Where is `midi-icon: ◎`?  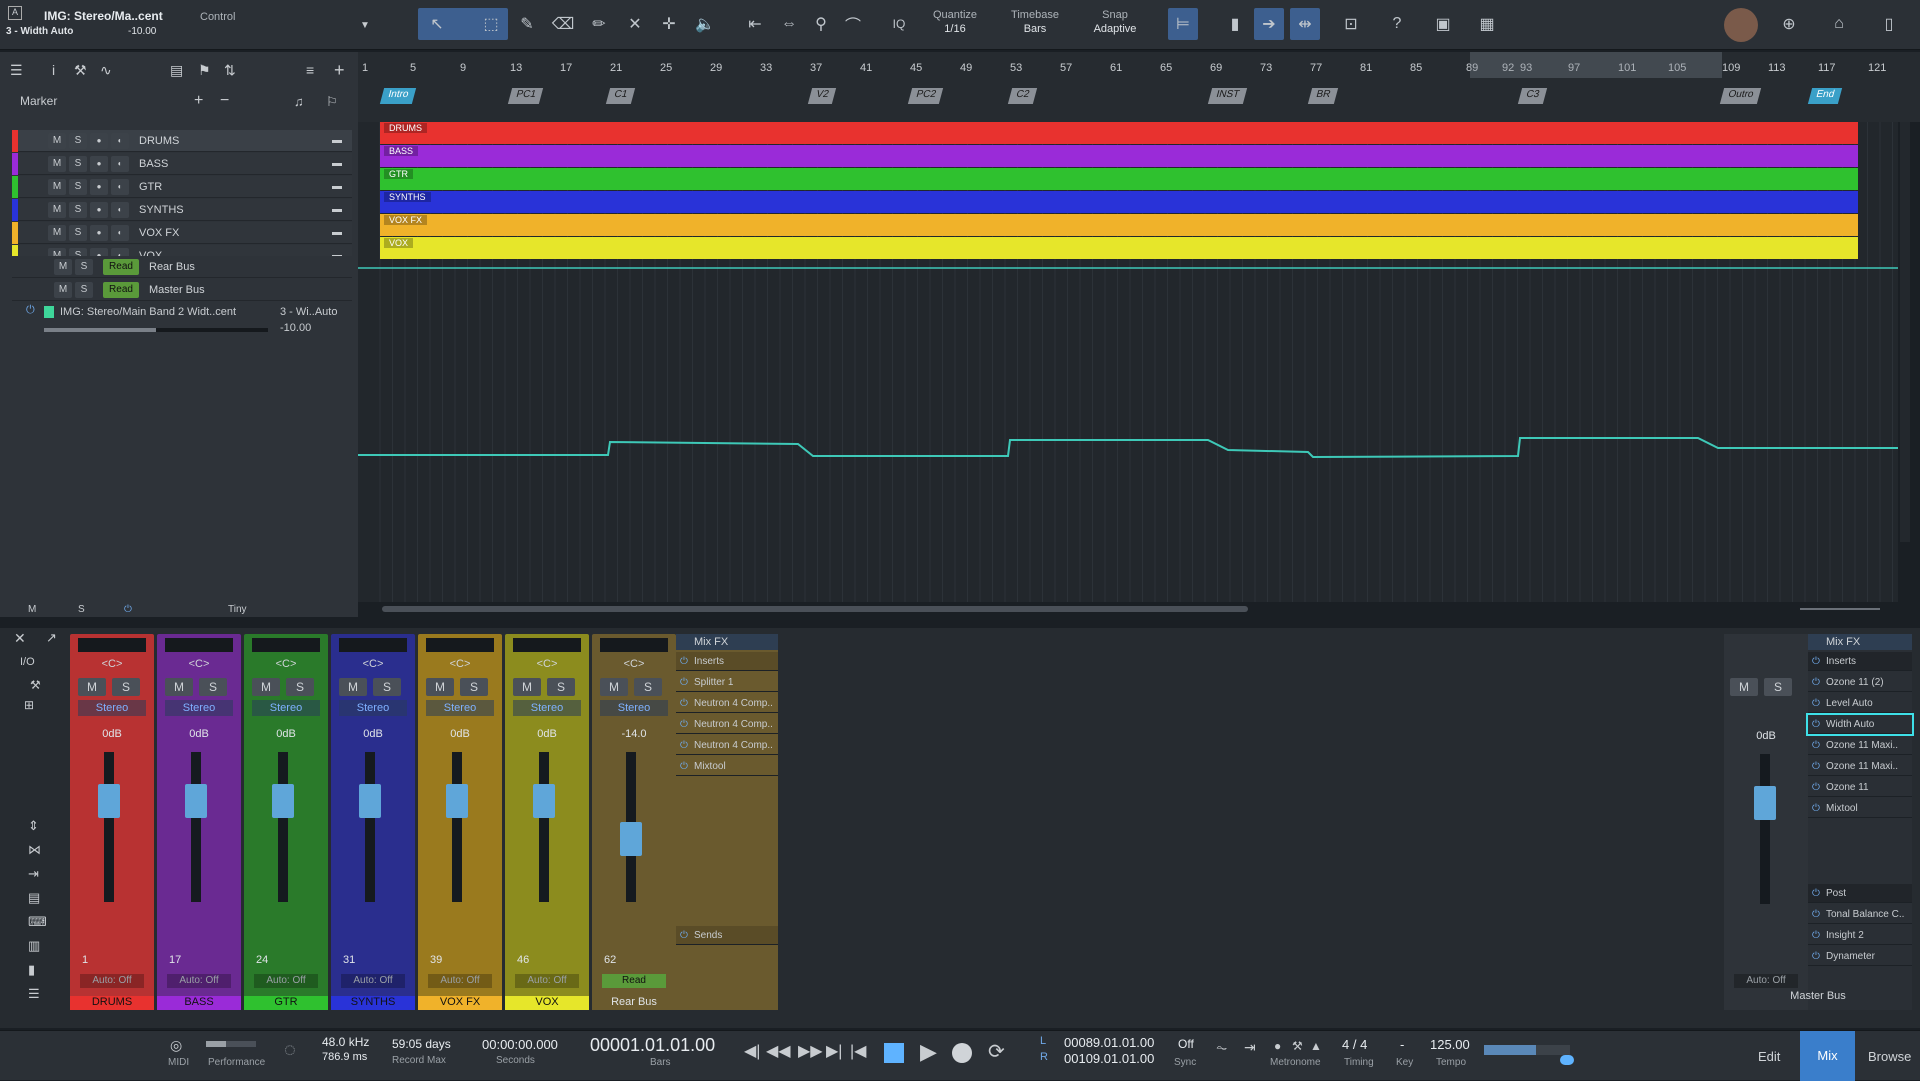
midi-icon: ◎ is located at coordinates (176, 1045).